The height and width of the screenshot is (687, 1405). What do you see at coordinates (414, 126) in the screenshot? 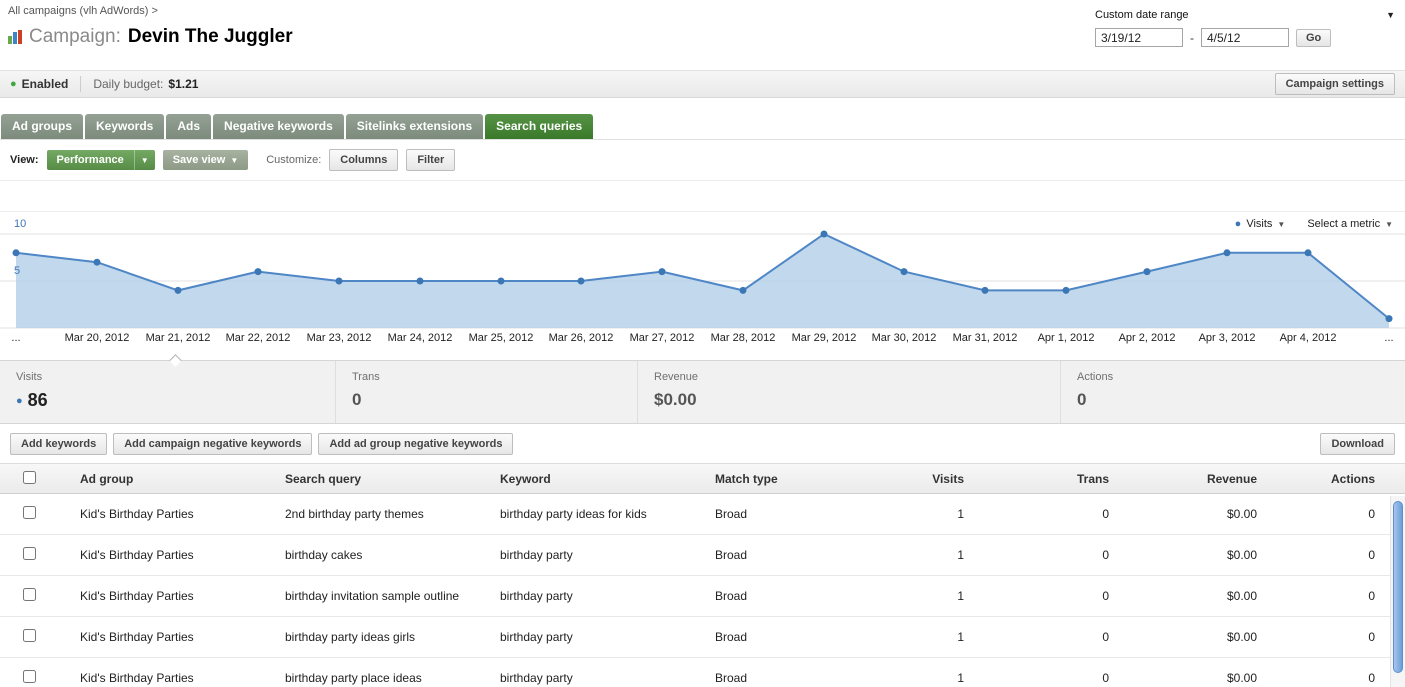
I see `tab-sitelinks-extensions: Sitelinks extensions` at bounding box center [414, 126].